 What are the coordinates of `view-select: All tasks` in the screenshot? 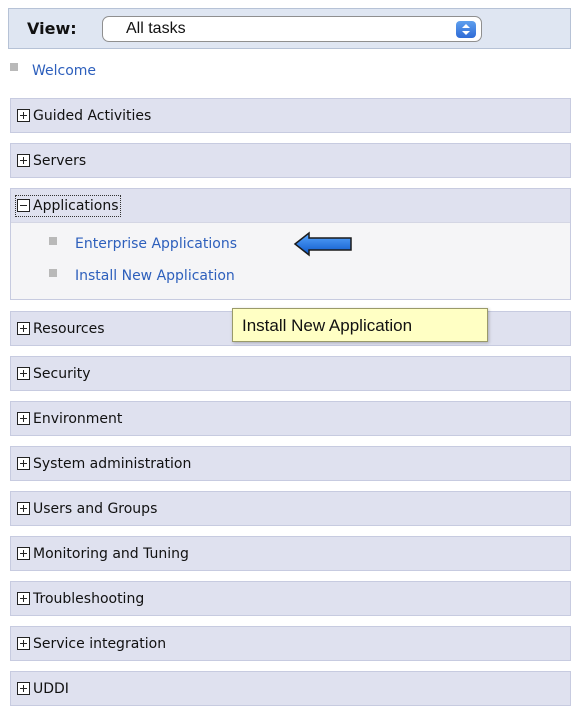 It's located at (292, 29).